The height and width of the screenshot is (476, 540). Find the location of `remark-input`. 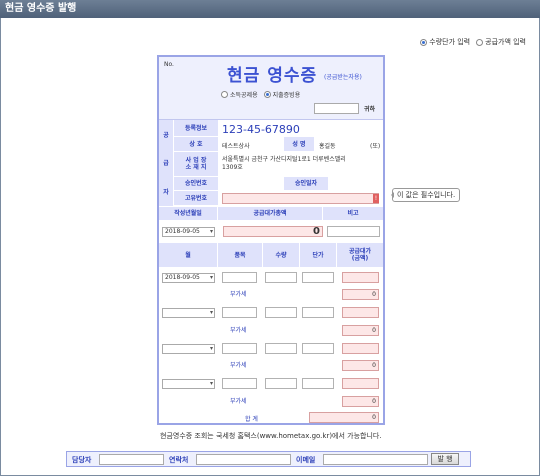

remark-input is located at coordinates (353, 231).